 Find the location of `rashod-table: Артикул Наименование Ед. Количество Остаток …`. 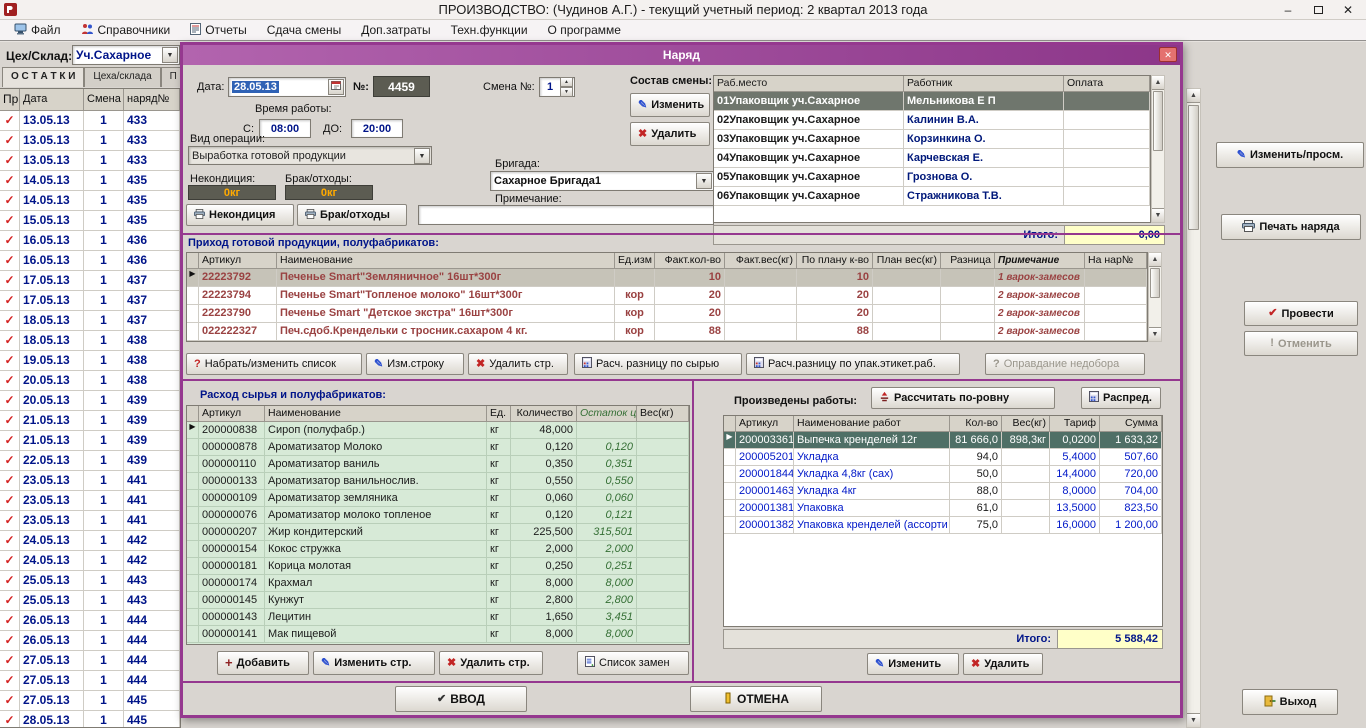

rashod-table: Артикул Наименование Ед. Количество Остаток … is located at coordinates (438, 525).